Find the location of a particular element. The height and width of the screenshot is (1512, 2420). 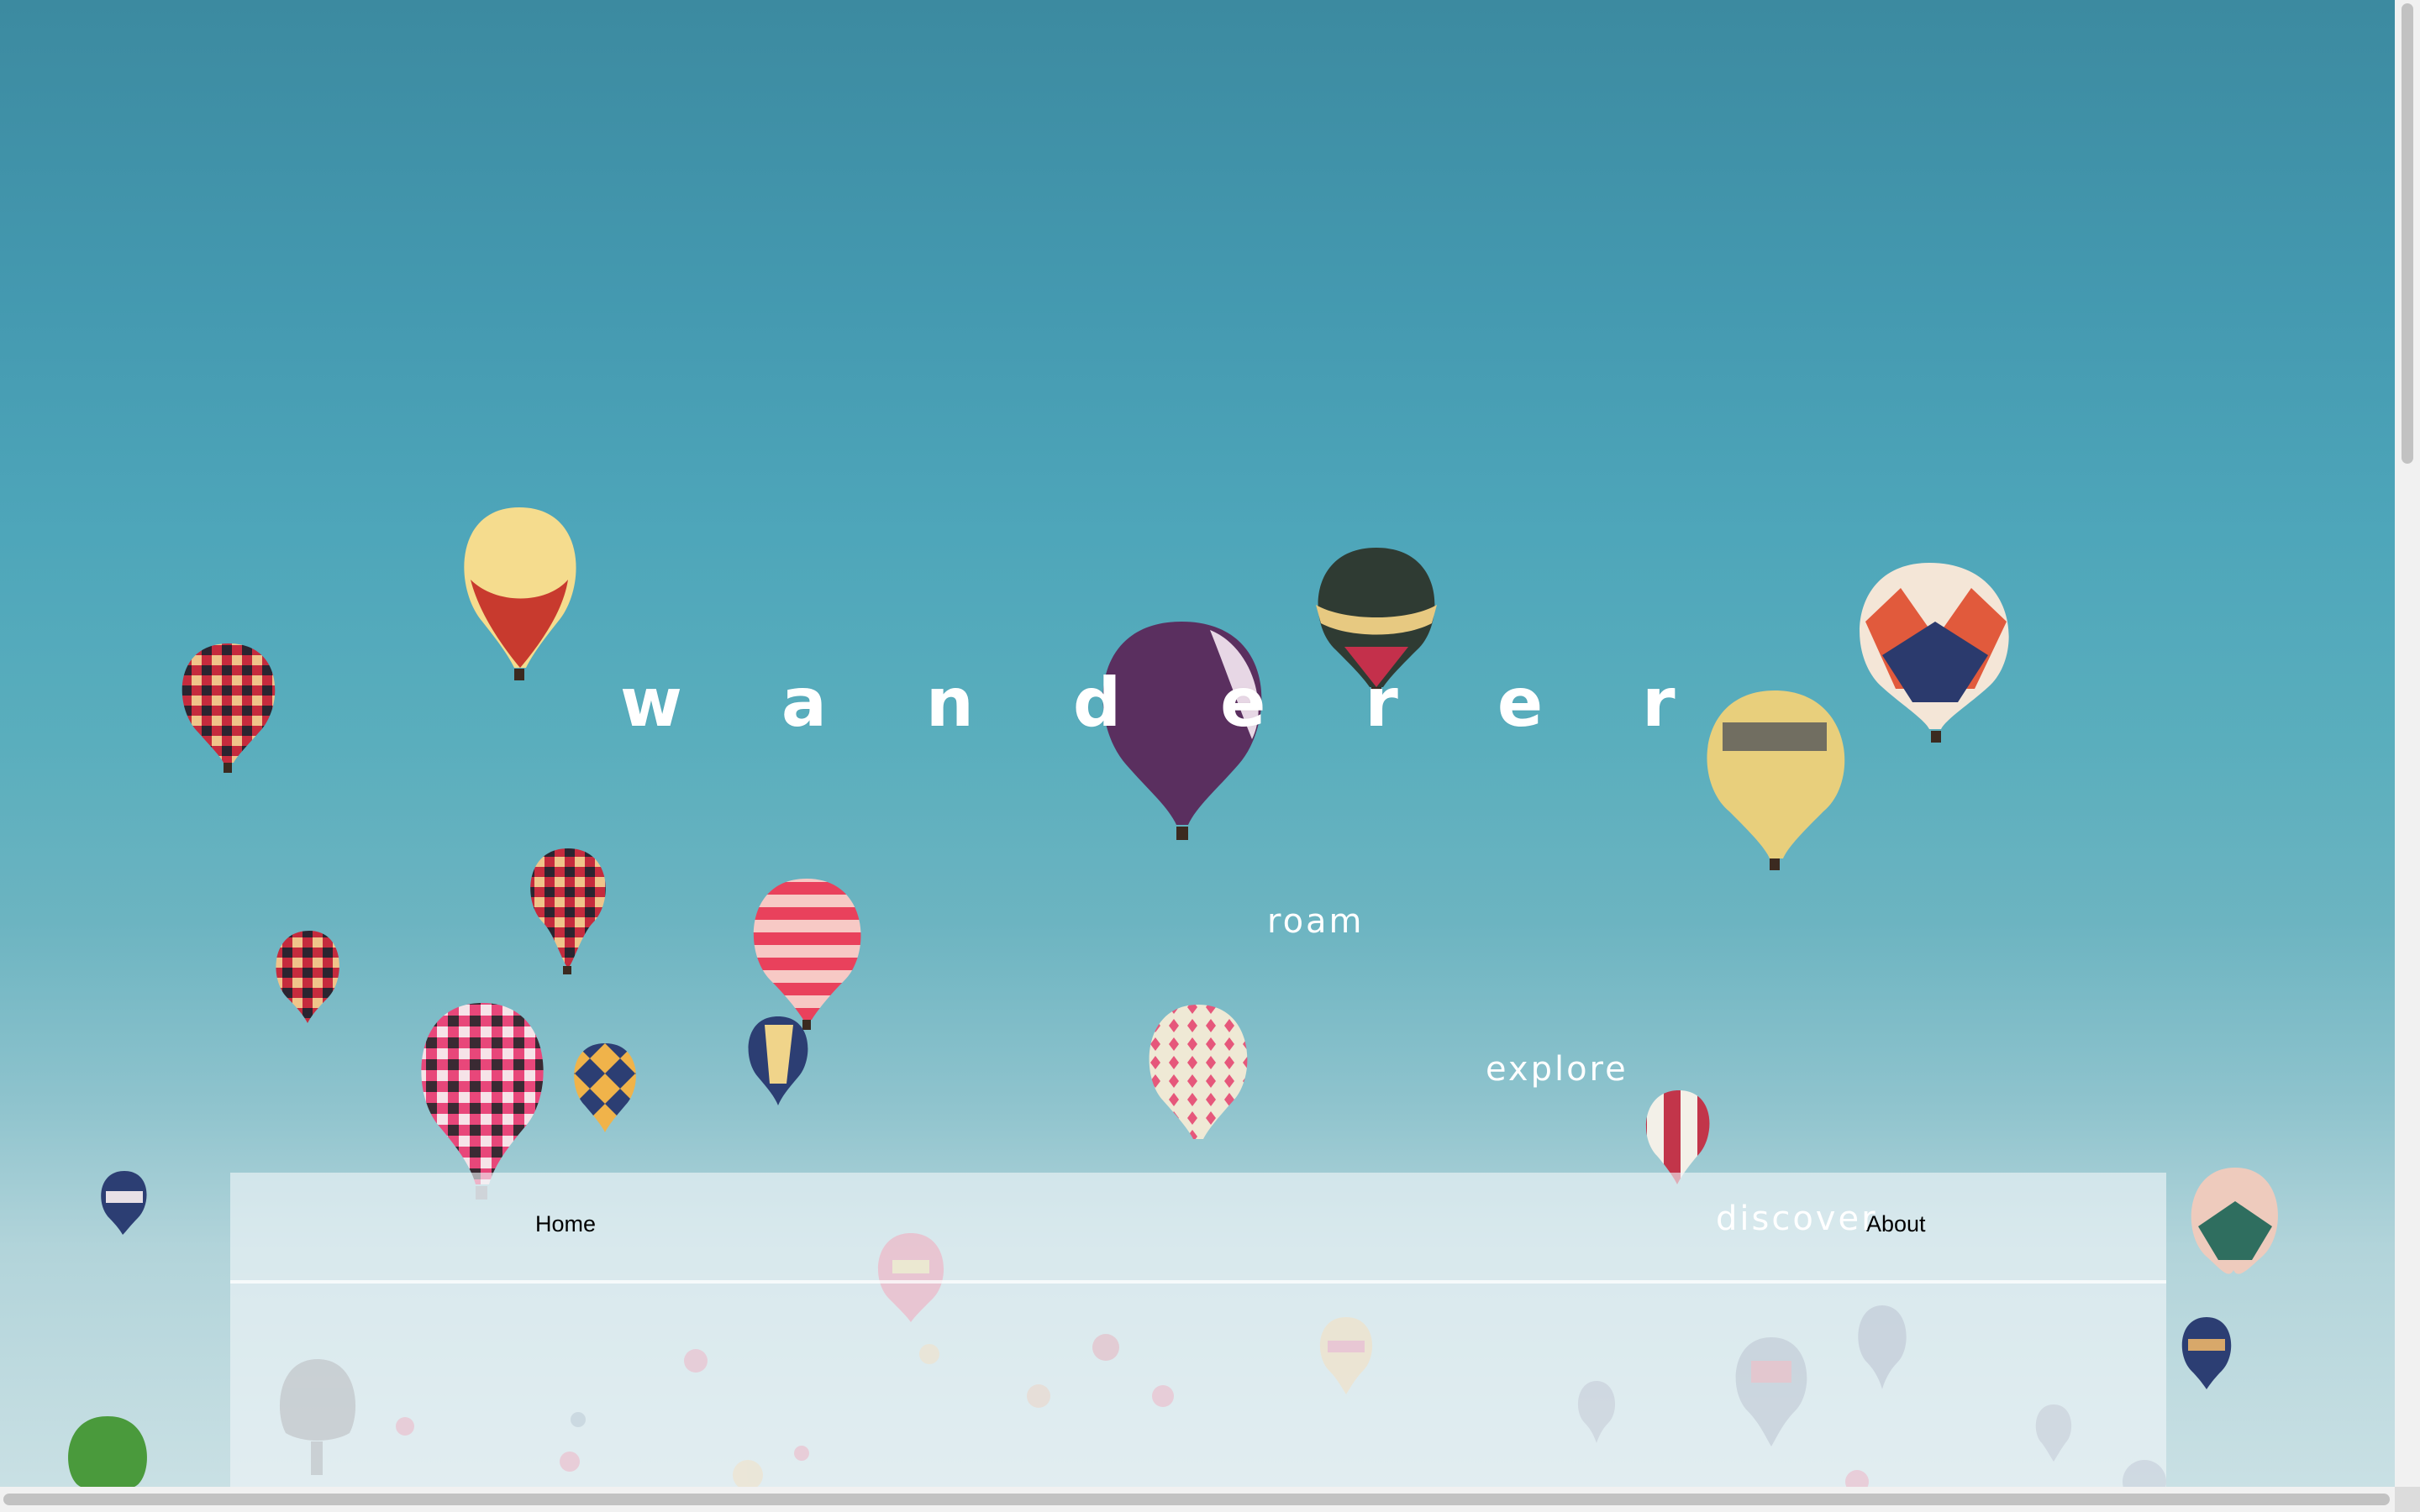

tagline-roam: roam is located at coordinates (1316, 921).